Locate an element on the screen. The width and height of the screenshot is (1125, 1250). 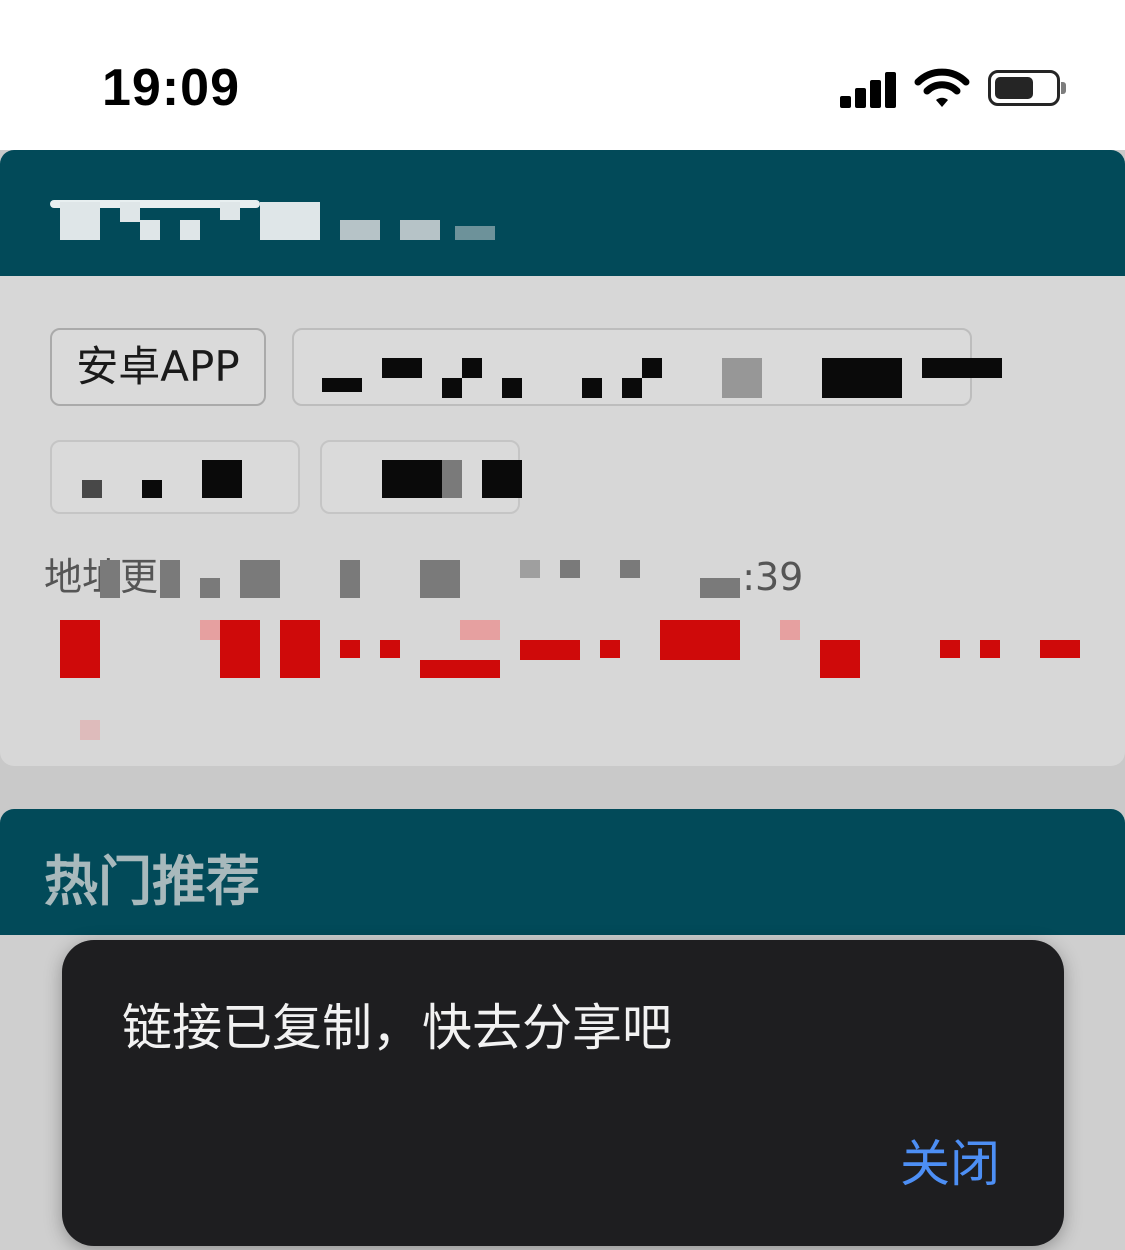
address-time-fragment: :39 is located at coordinates (773, 577).